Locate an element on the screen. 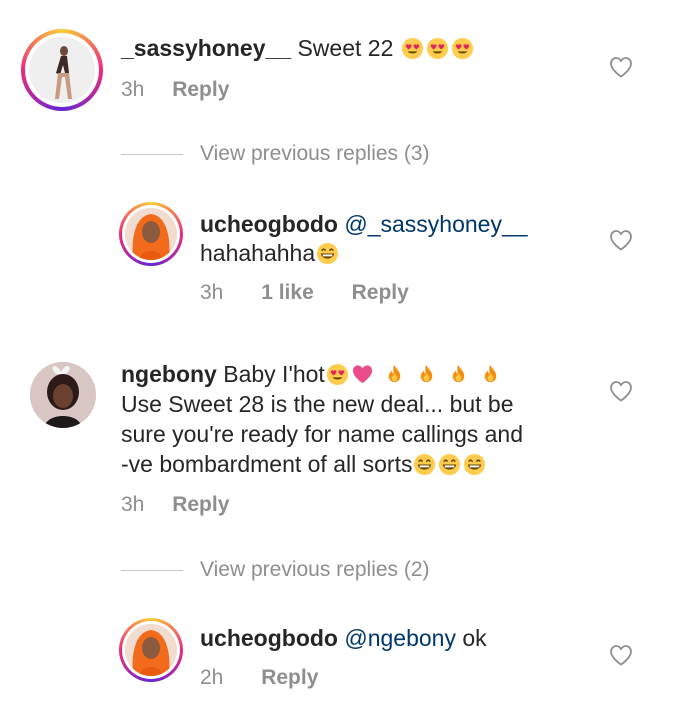 The width and height of the screenshot is (674, 725). reply-body: ucheogbodo @_sassyhoney__ is located at coordinates (364, 224).